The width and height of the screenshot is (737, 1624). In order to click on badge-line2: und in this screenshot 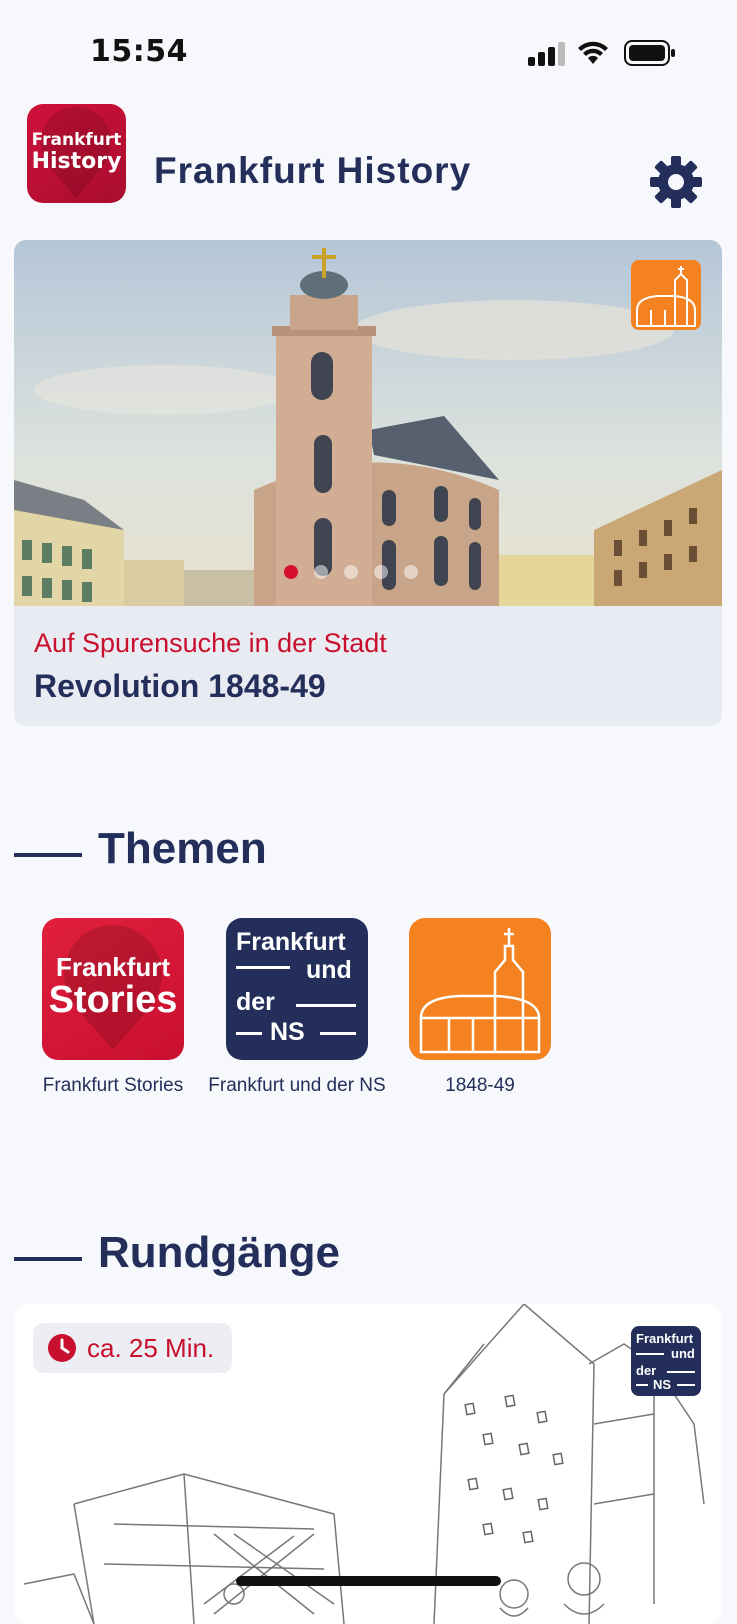, I will do `click(683, 1353)`.